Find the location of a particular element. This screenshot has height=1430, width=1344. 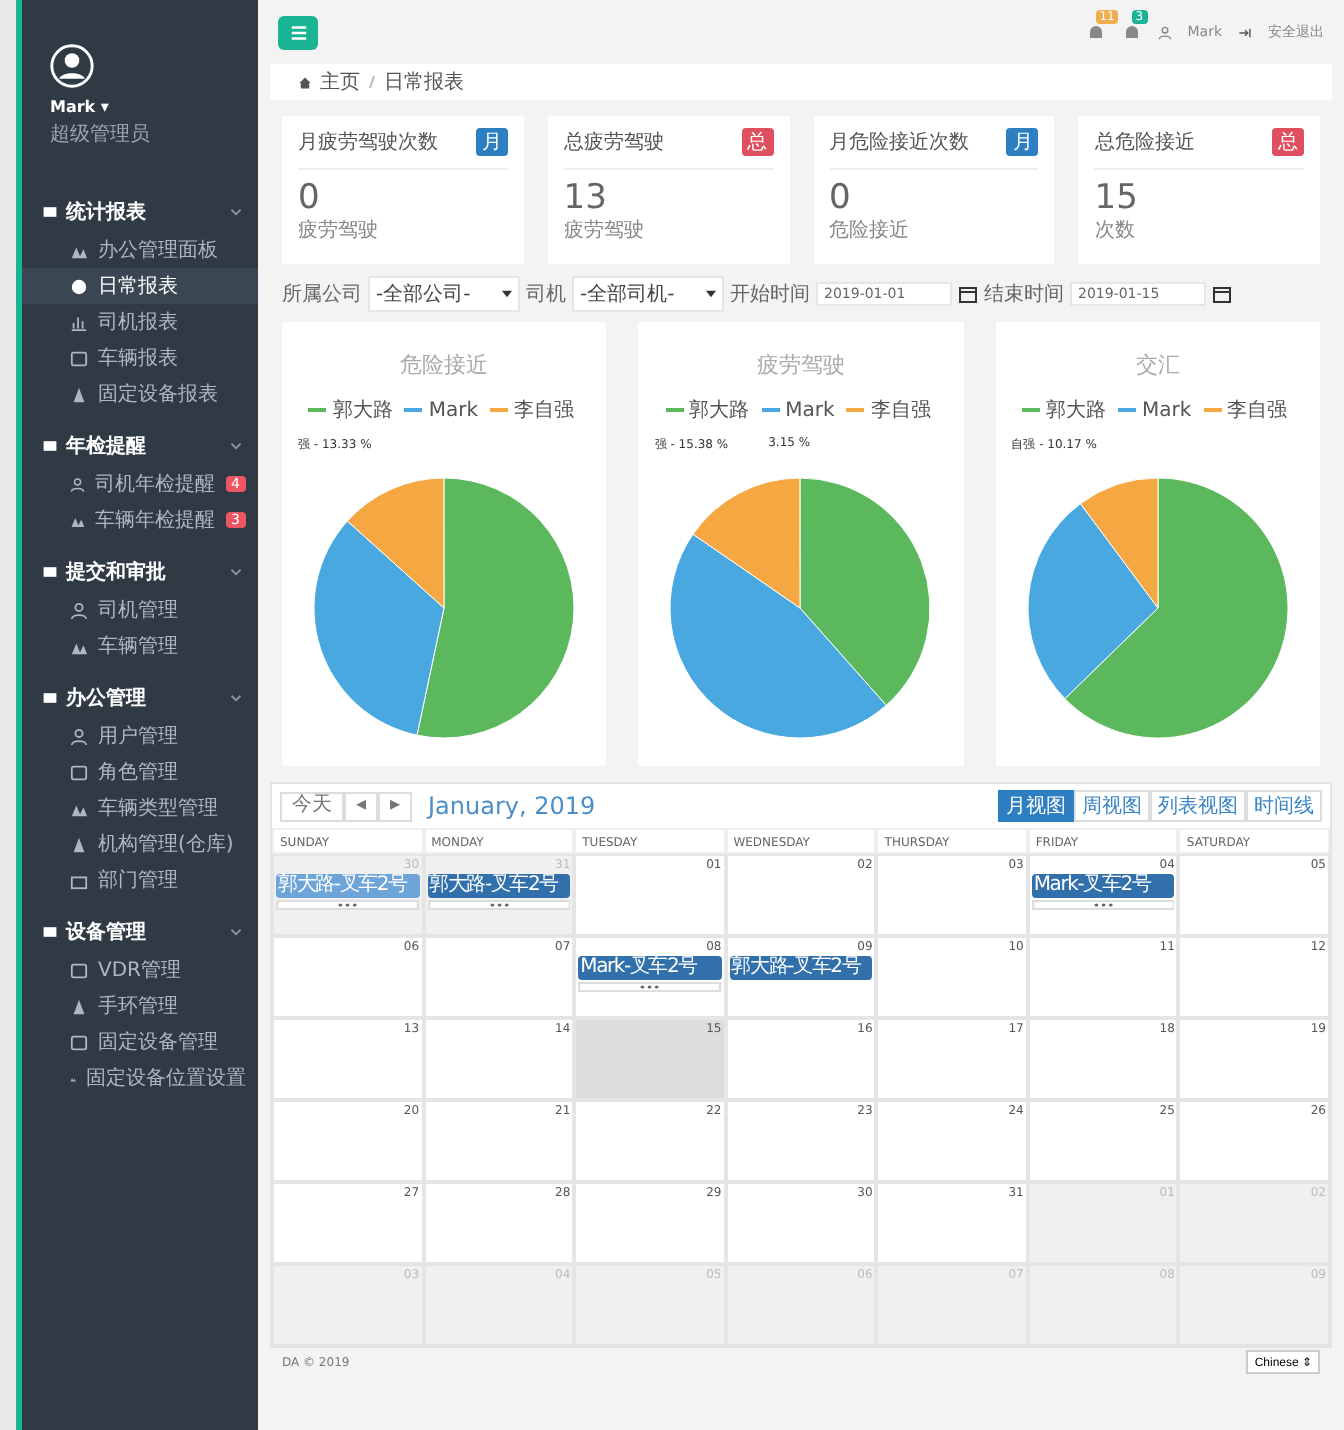

menu-item: 司机管理 is located at coordinates (140, 610).